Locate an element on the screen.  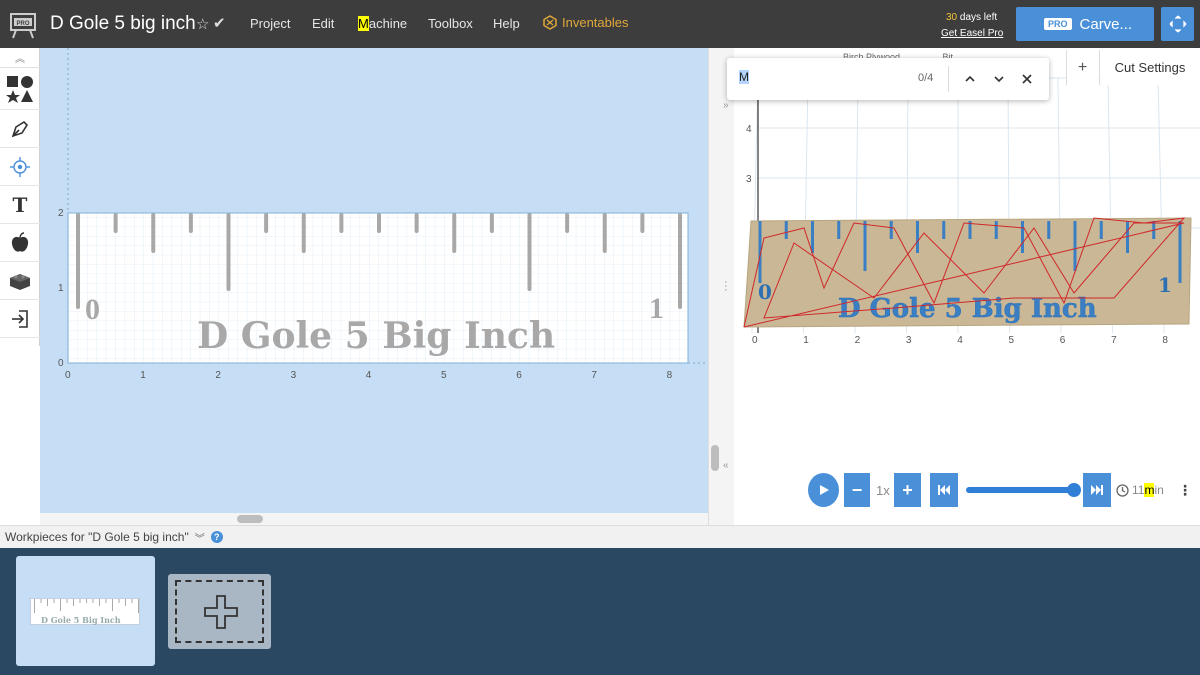
drag-handle-icon: · · · is located at coordinates (726, 286).